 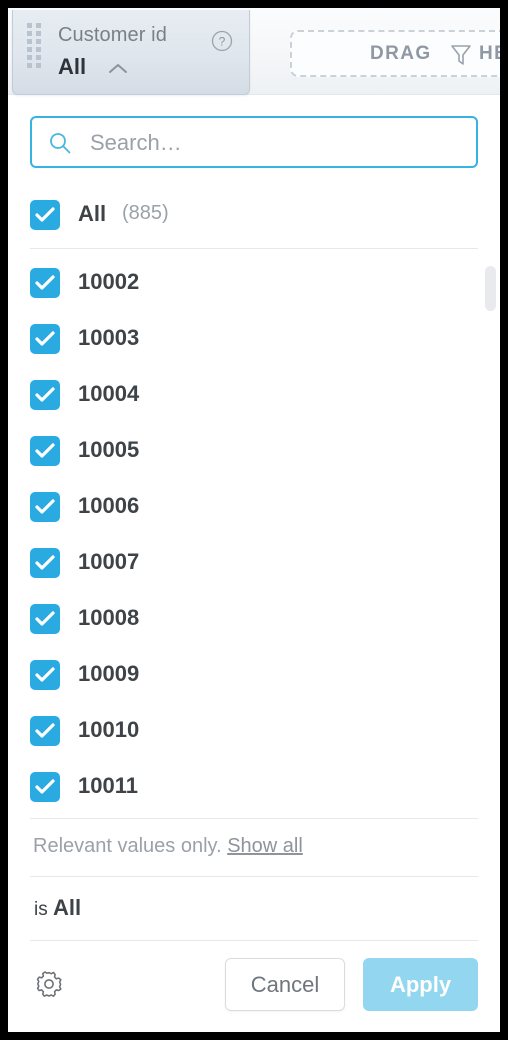 What do you see at coordinates (49, 984) in the screenshot?
I see `gear-icon` at bounding box center [49, 984].